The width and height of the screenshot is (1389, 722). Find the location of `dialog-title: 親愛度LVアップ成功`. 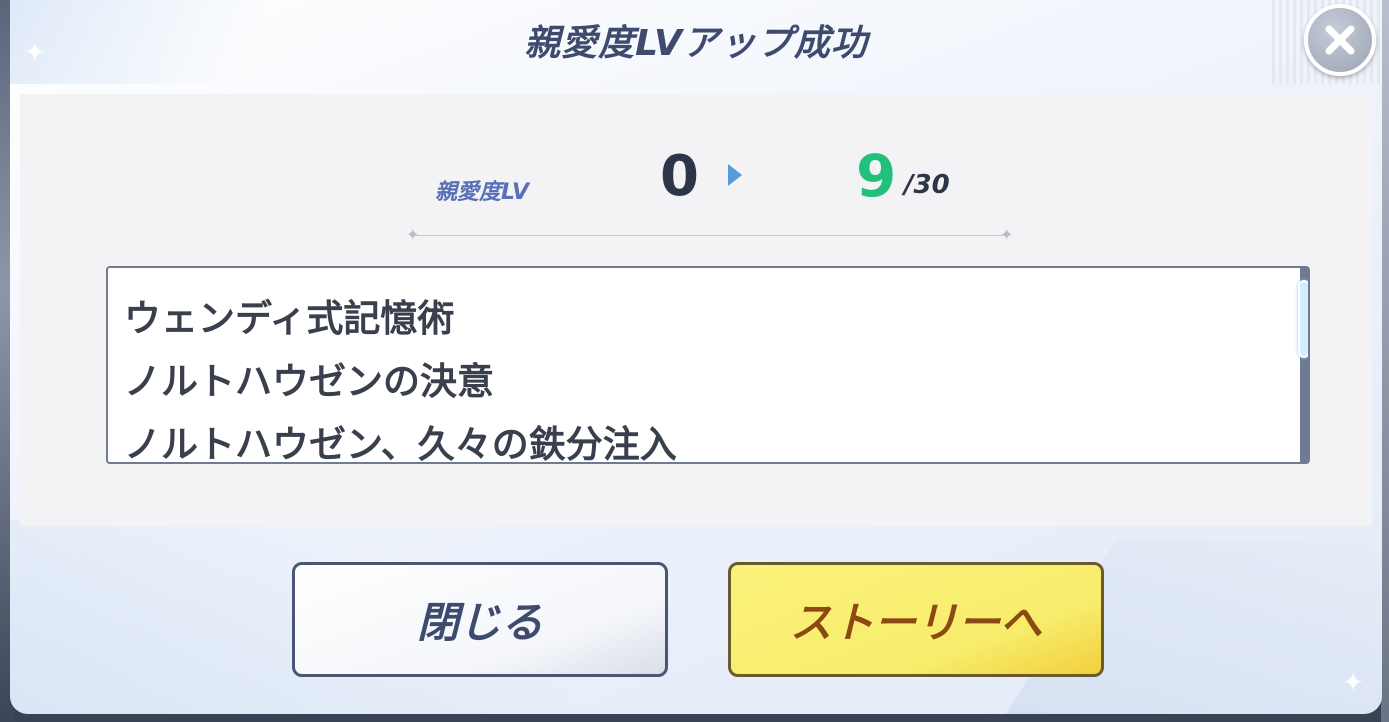

dialog-title: 親愛度LVアップ成功 is located at coordinates (696, 43).